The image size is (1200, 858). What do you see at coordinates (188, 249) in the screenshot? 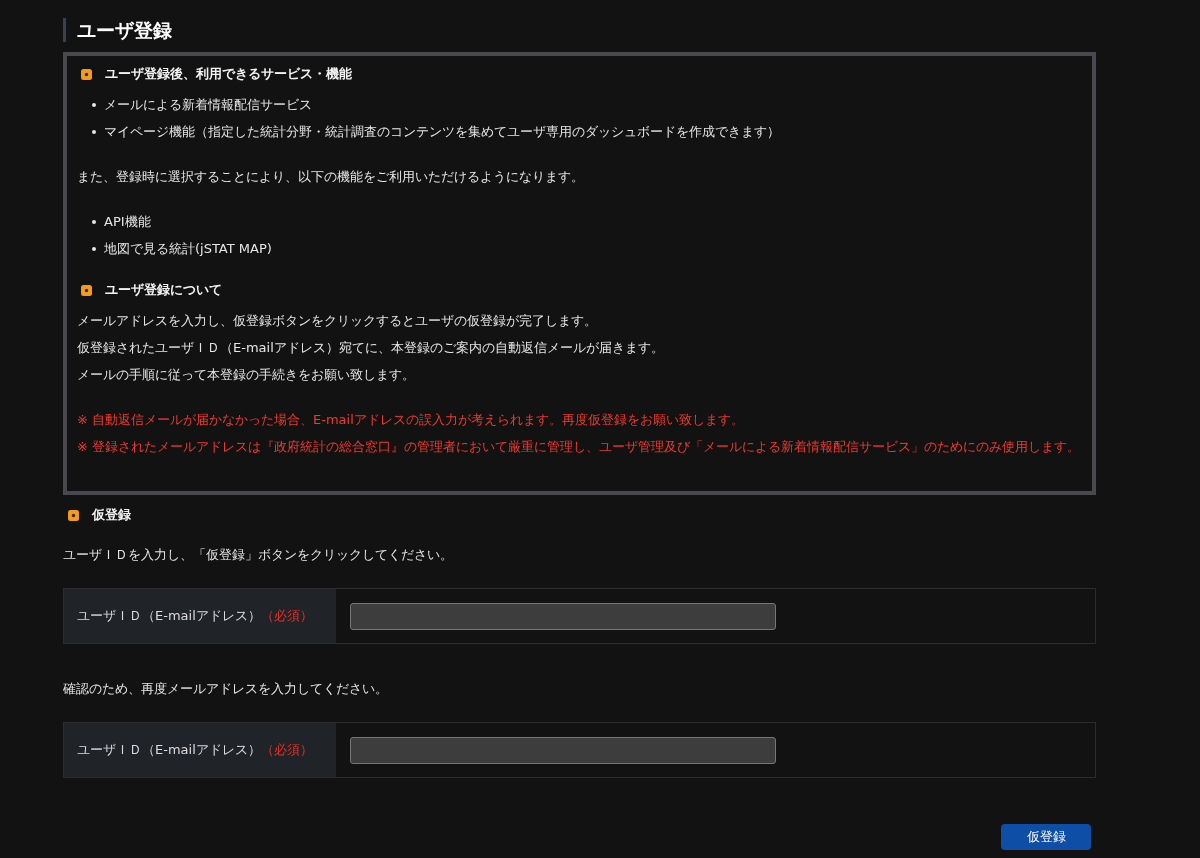
I see `list-item-text: 地図で見る統計(jSTAT MAP)` at bounding box center [188, 249].